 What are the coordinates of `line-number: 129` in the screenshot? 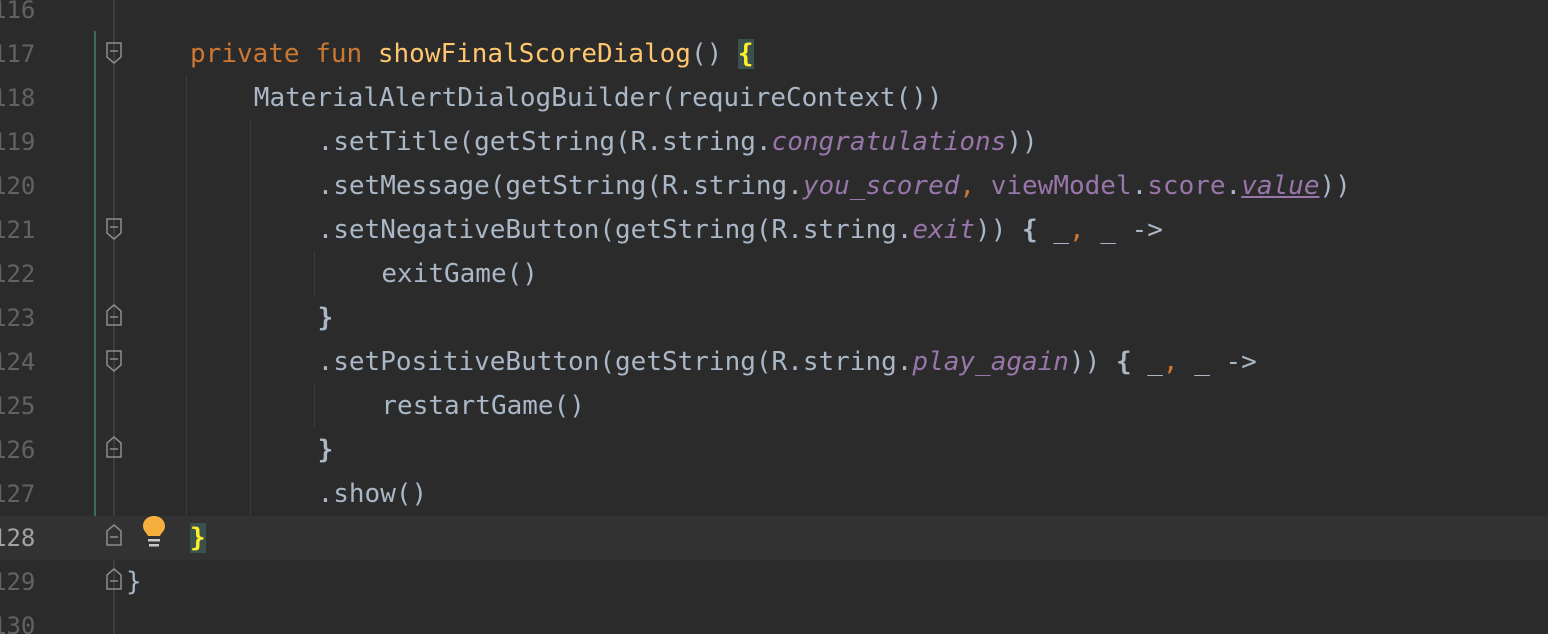 It's located at (18, 582).